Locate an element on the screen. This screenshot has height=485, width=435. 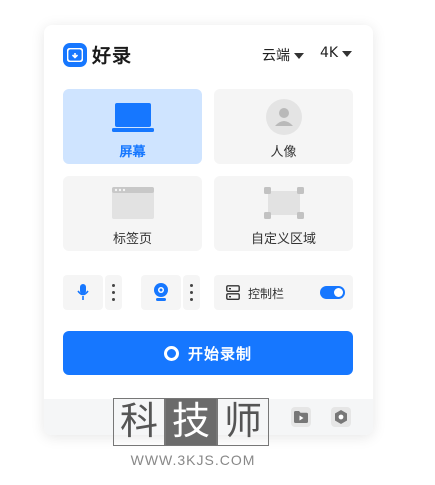
control-bar-row: 控制栏 is located at coordinates (283, 292).